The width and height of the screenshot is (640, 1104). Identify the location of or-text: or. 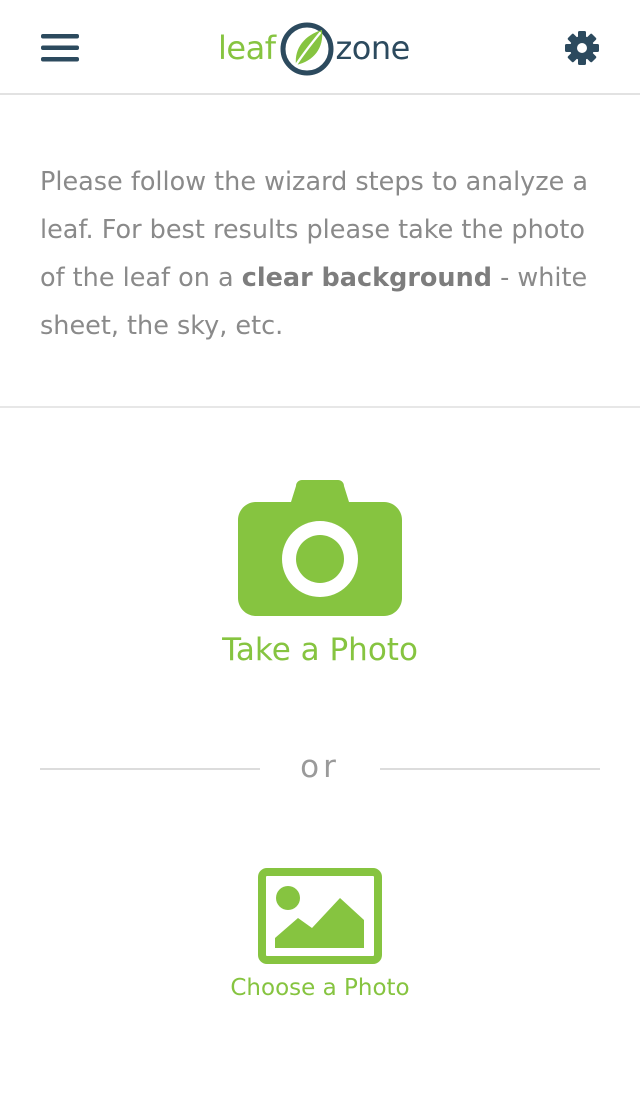
(320, 767).